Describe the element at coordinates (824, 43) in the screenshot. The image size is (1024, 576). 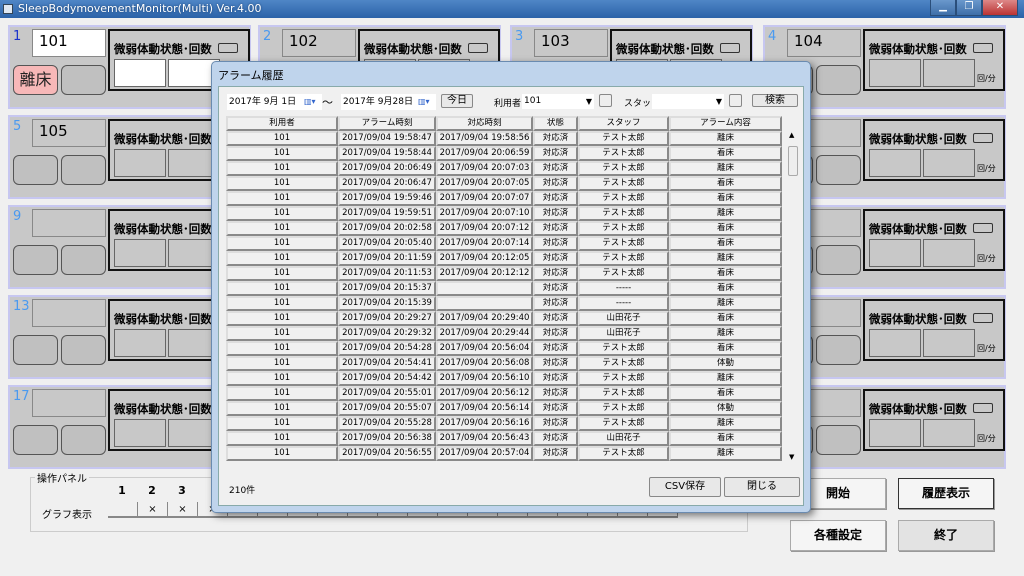
I see `user-id-field: 104` at that location.